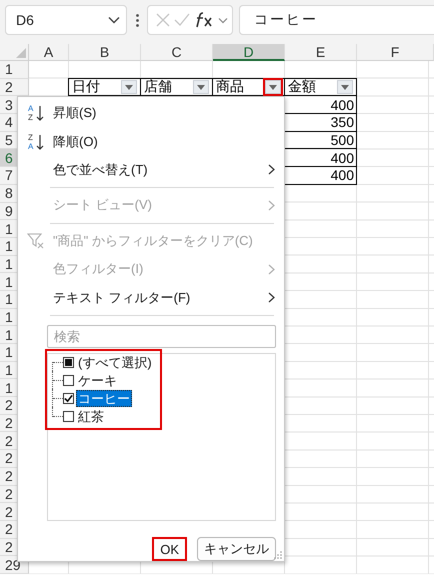 The image size is (434, 575). Describe the element at coordinates (321, 52) in the screenshot. I see `column-header: E` at that location.